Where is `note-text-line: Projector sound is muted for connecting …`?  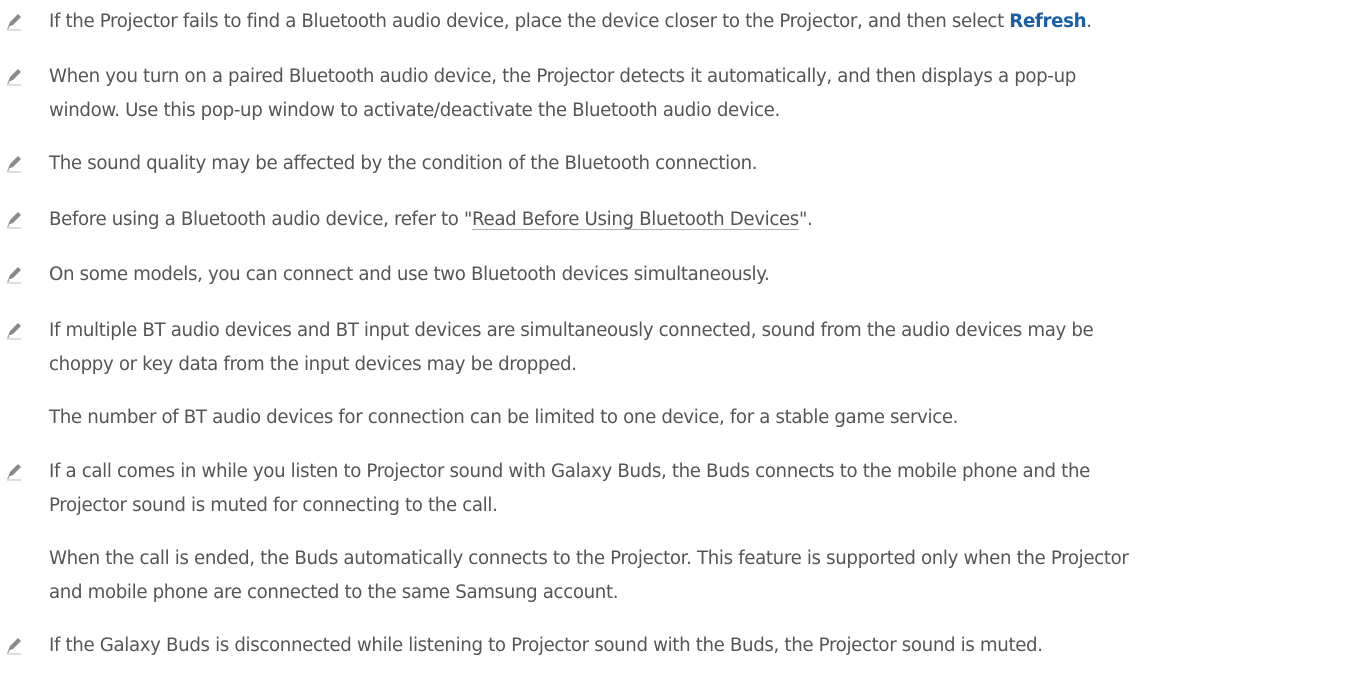
note-text-line: Projector sound is muted for connecting … is located at coordinates (273, 505).